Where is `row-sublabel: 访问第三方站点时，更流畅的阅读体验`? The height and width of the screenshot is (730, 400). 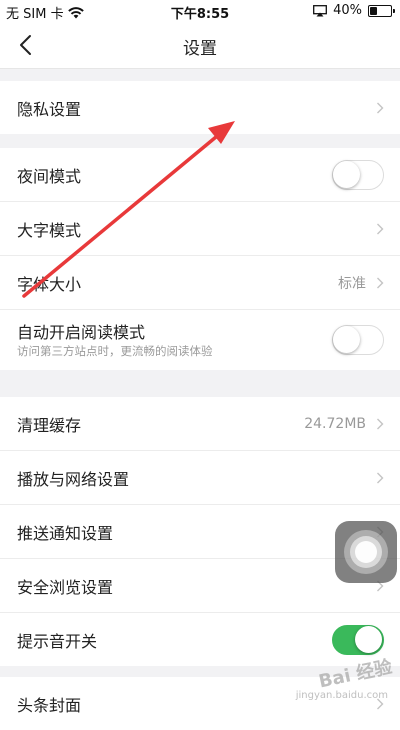 row-sublabel: 访问第三方站点时，更流畅的阅读体验 is located at coordinates (115, 351).